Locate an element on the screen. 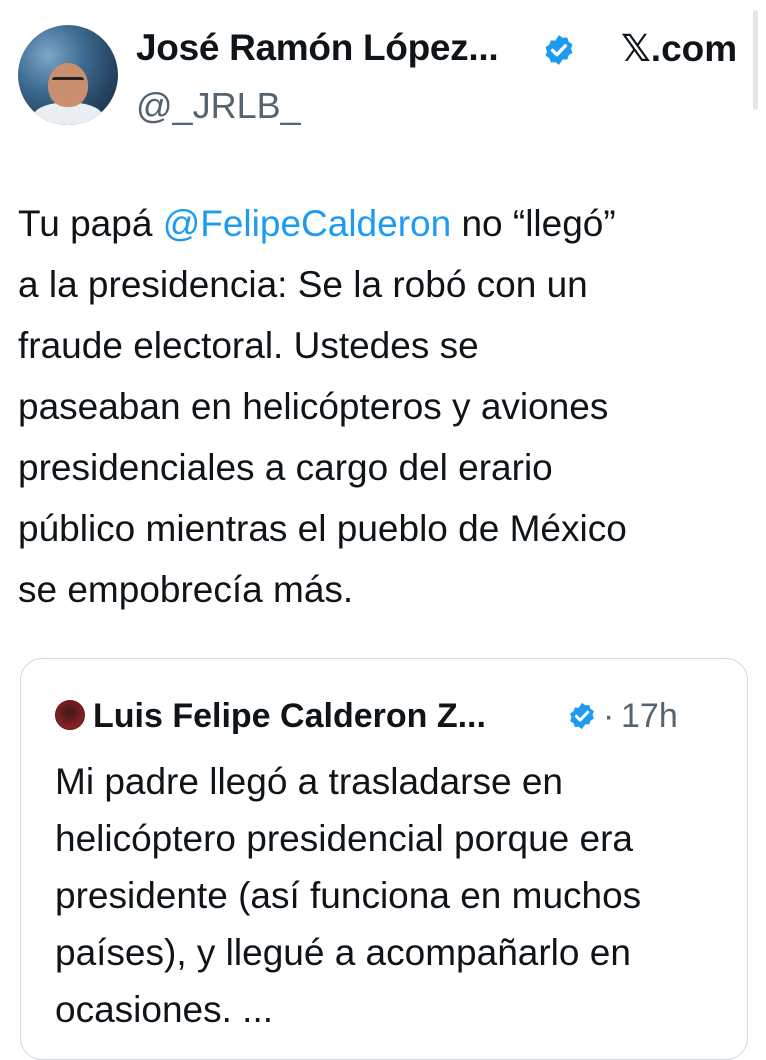  site-label: 𝕏.com is located at coordinates (679, 48).